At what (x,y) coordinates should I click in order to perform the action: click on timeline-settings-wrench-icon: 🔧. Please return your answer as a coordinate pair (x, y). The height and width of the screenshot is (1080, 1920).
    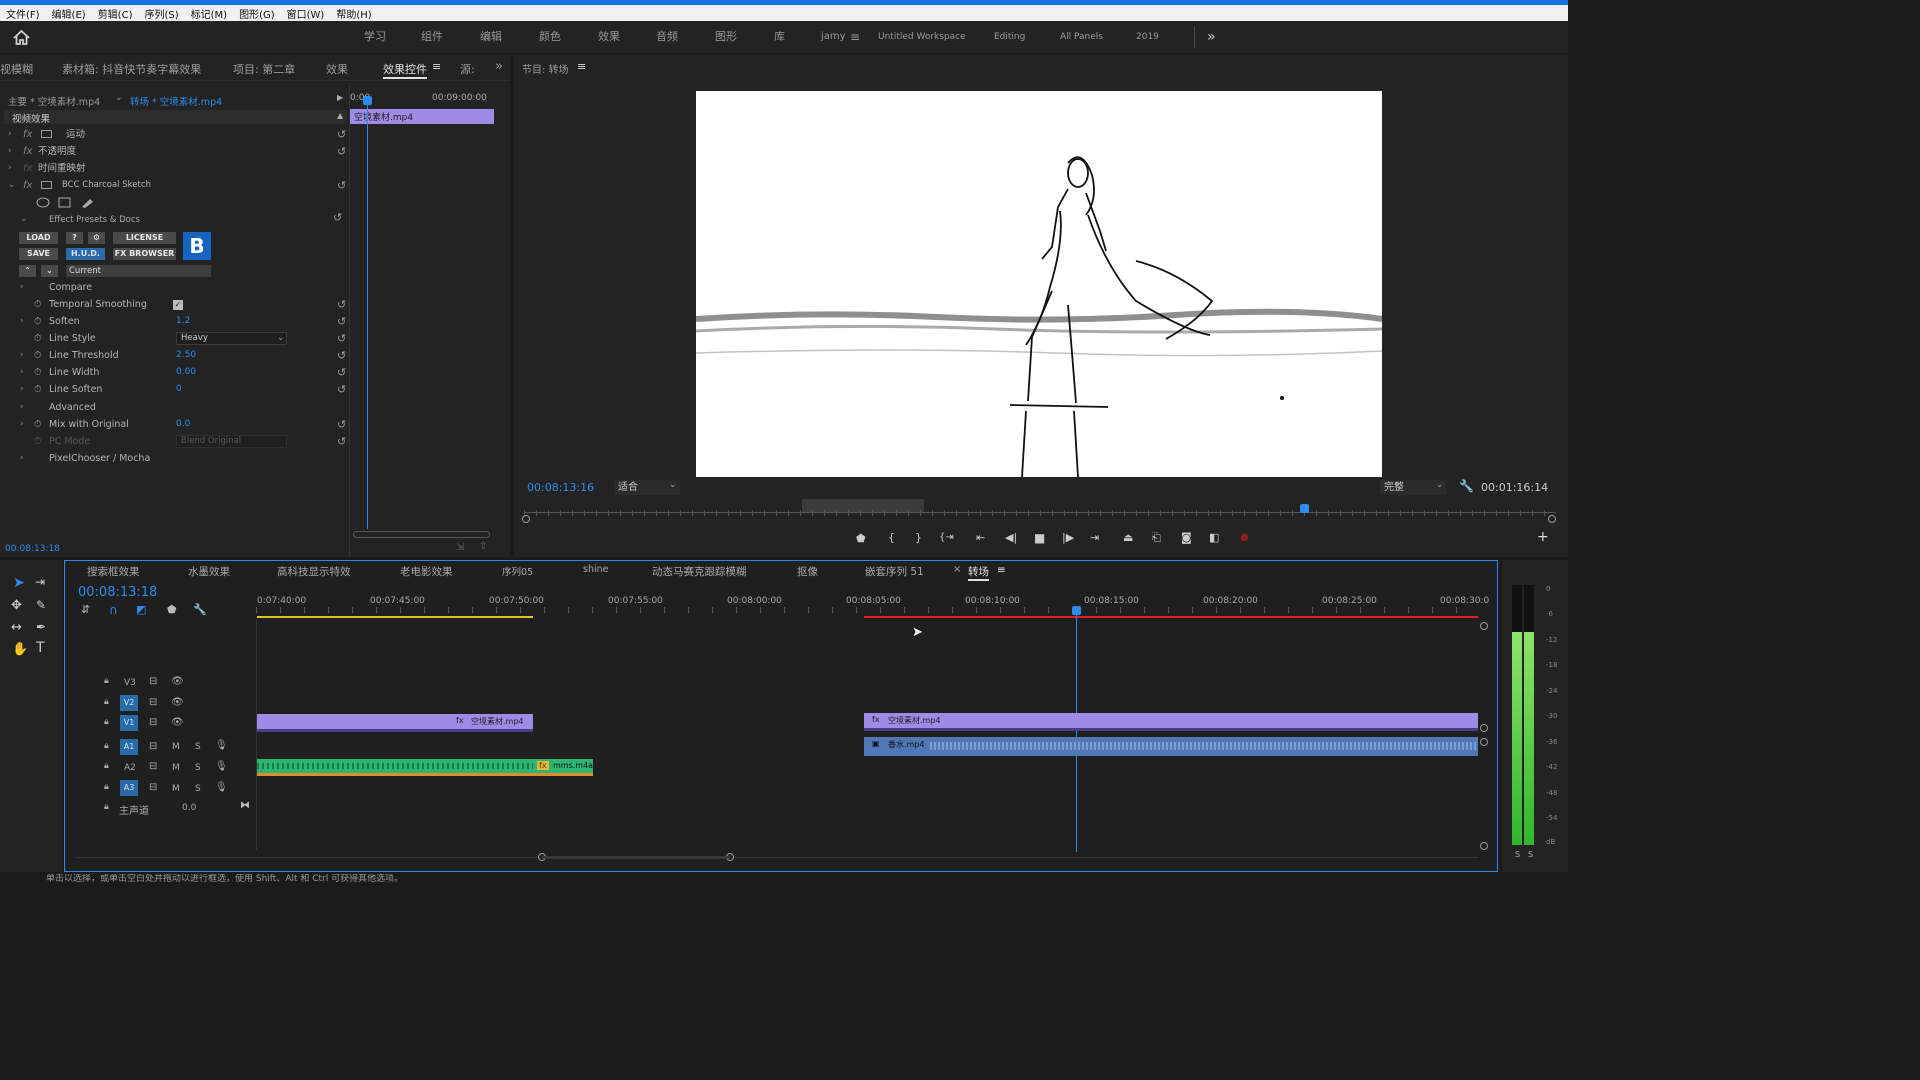
    Looking at the image, I should click on (200, 609).